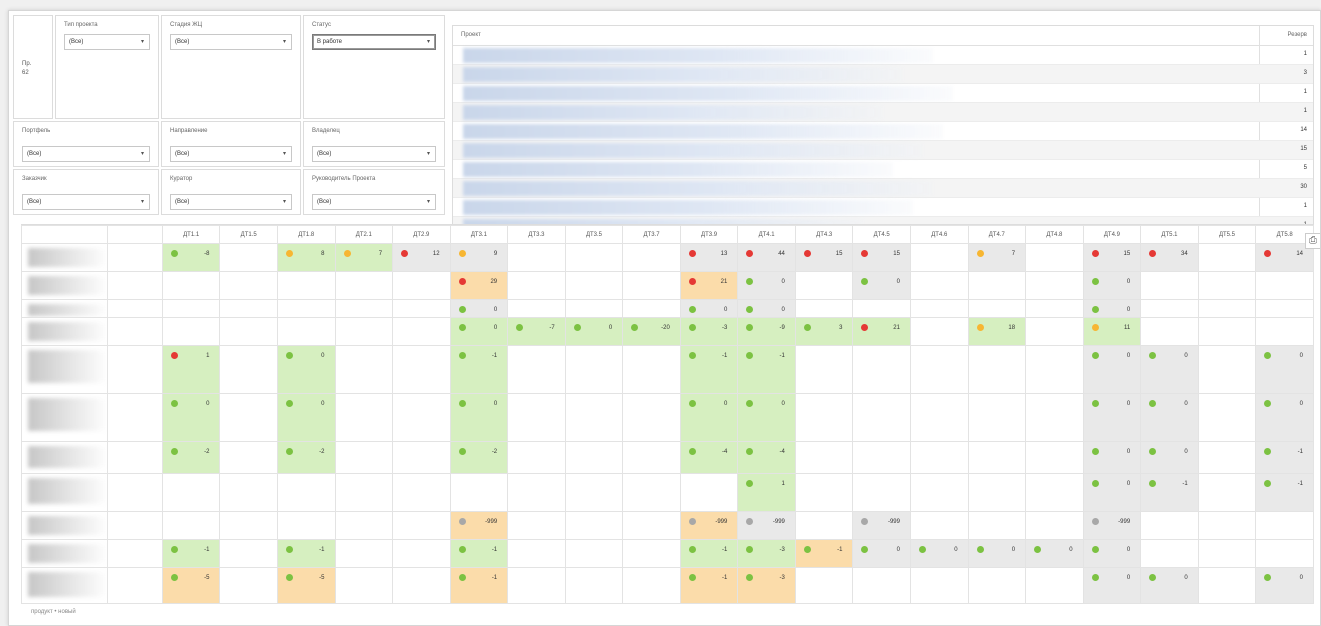 This screenshot has height=626, width=1321. Describe the element at coordinates (536, 331) in the screenshot. I see `kpi-cell: -7` at that location.